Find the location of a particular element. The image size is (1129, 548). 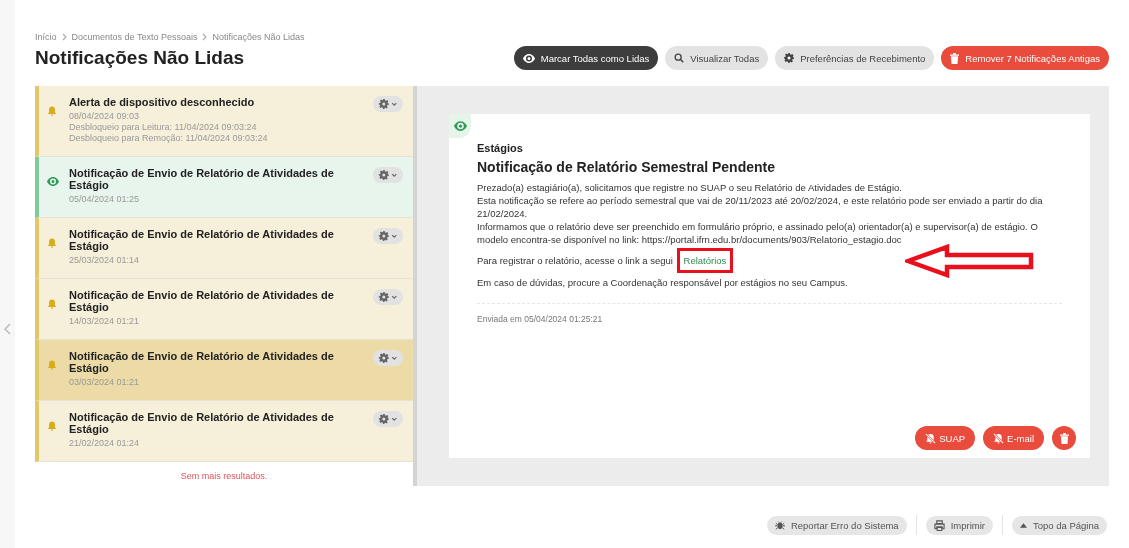

notification-item: Notificação de Envio de Relatório de Atividades de Estágio 21/02/2024 01:24 is located at coordinates (224, 431).